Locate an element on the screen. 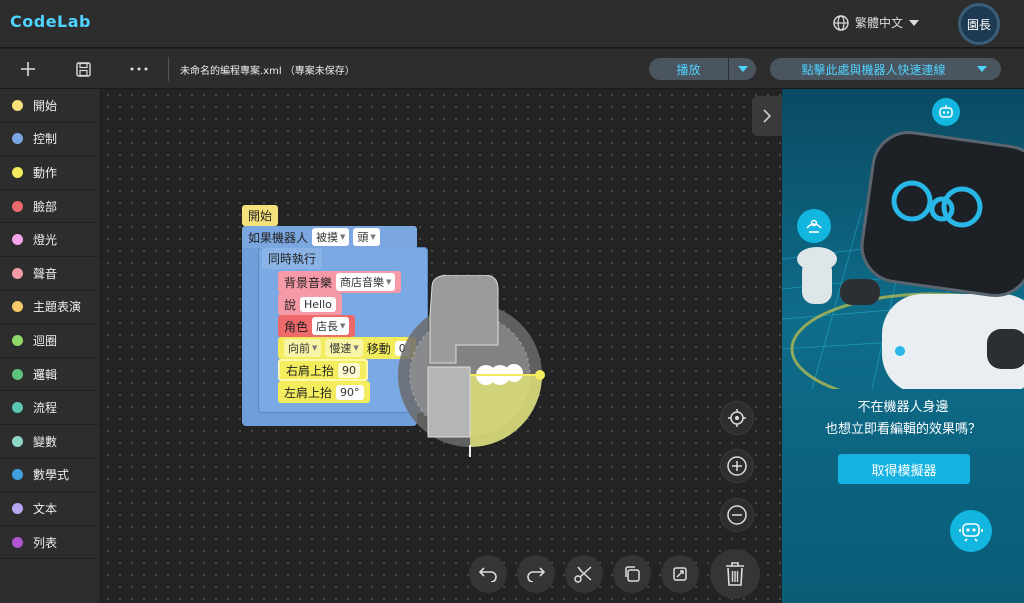  play-button: 播放 is located at coordinates (688, 69).